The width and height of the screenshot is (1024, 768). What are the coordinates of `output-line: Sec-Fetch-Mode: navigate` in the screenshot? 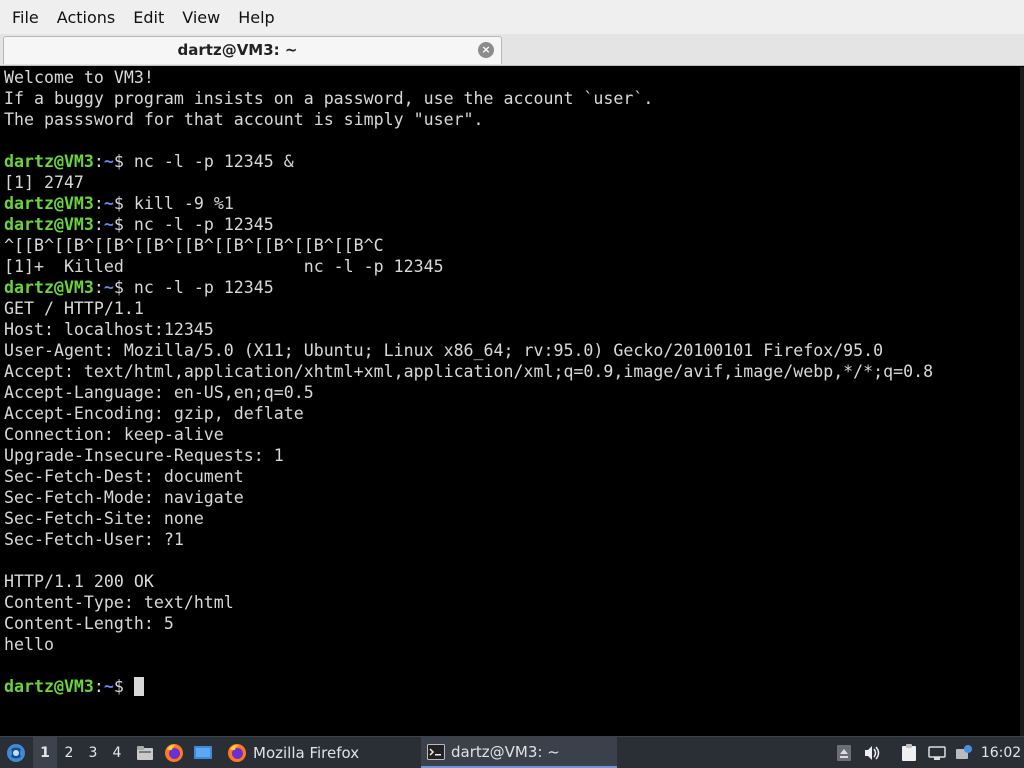 It's located at (124, 497).